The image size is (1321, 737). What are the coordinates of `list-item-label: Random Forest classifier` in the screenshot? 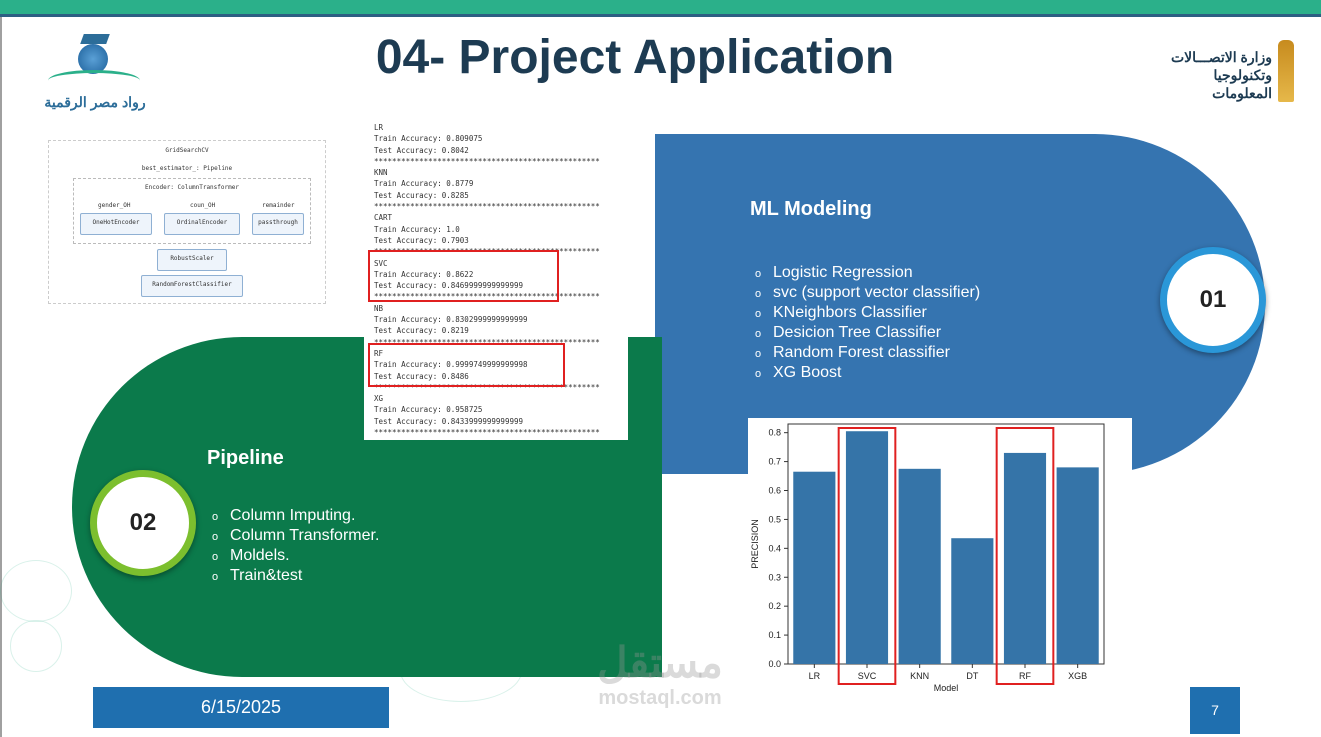 It's located at (861, 352).